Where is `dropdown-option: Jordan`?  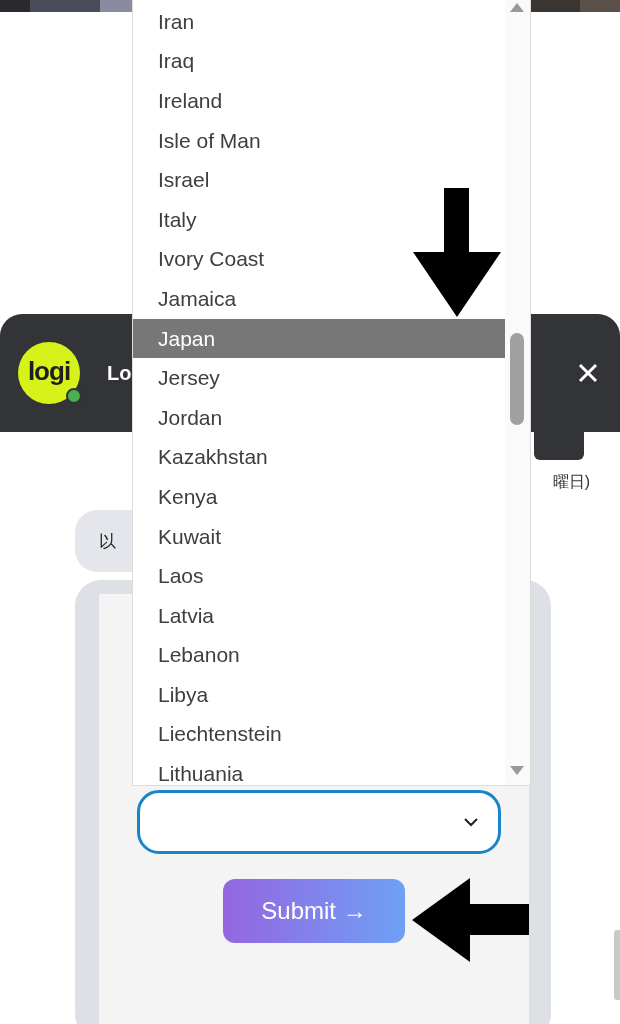
dropdown-option: Jordan is located at coordinates (319, 417).